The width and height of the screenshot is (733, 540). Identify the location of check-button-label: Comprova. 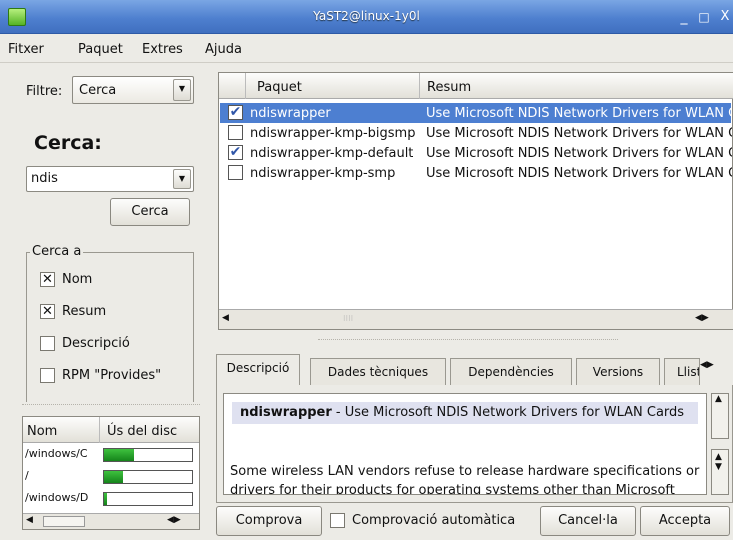
(269, 520).